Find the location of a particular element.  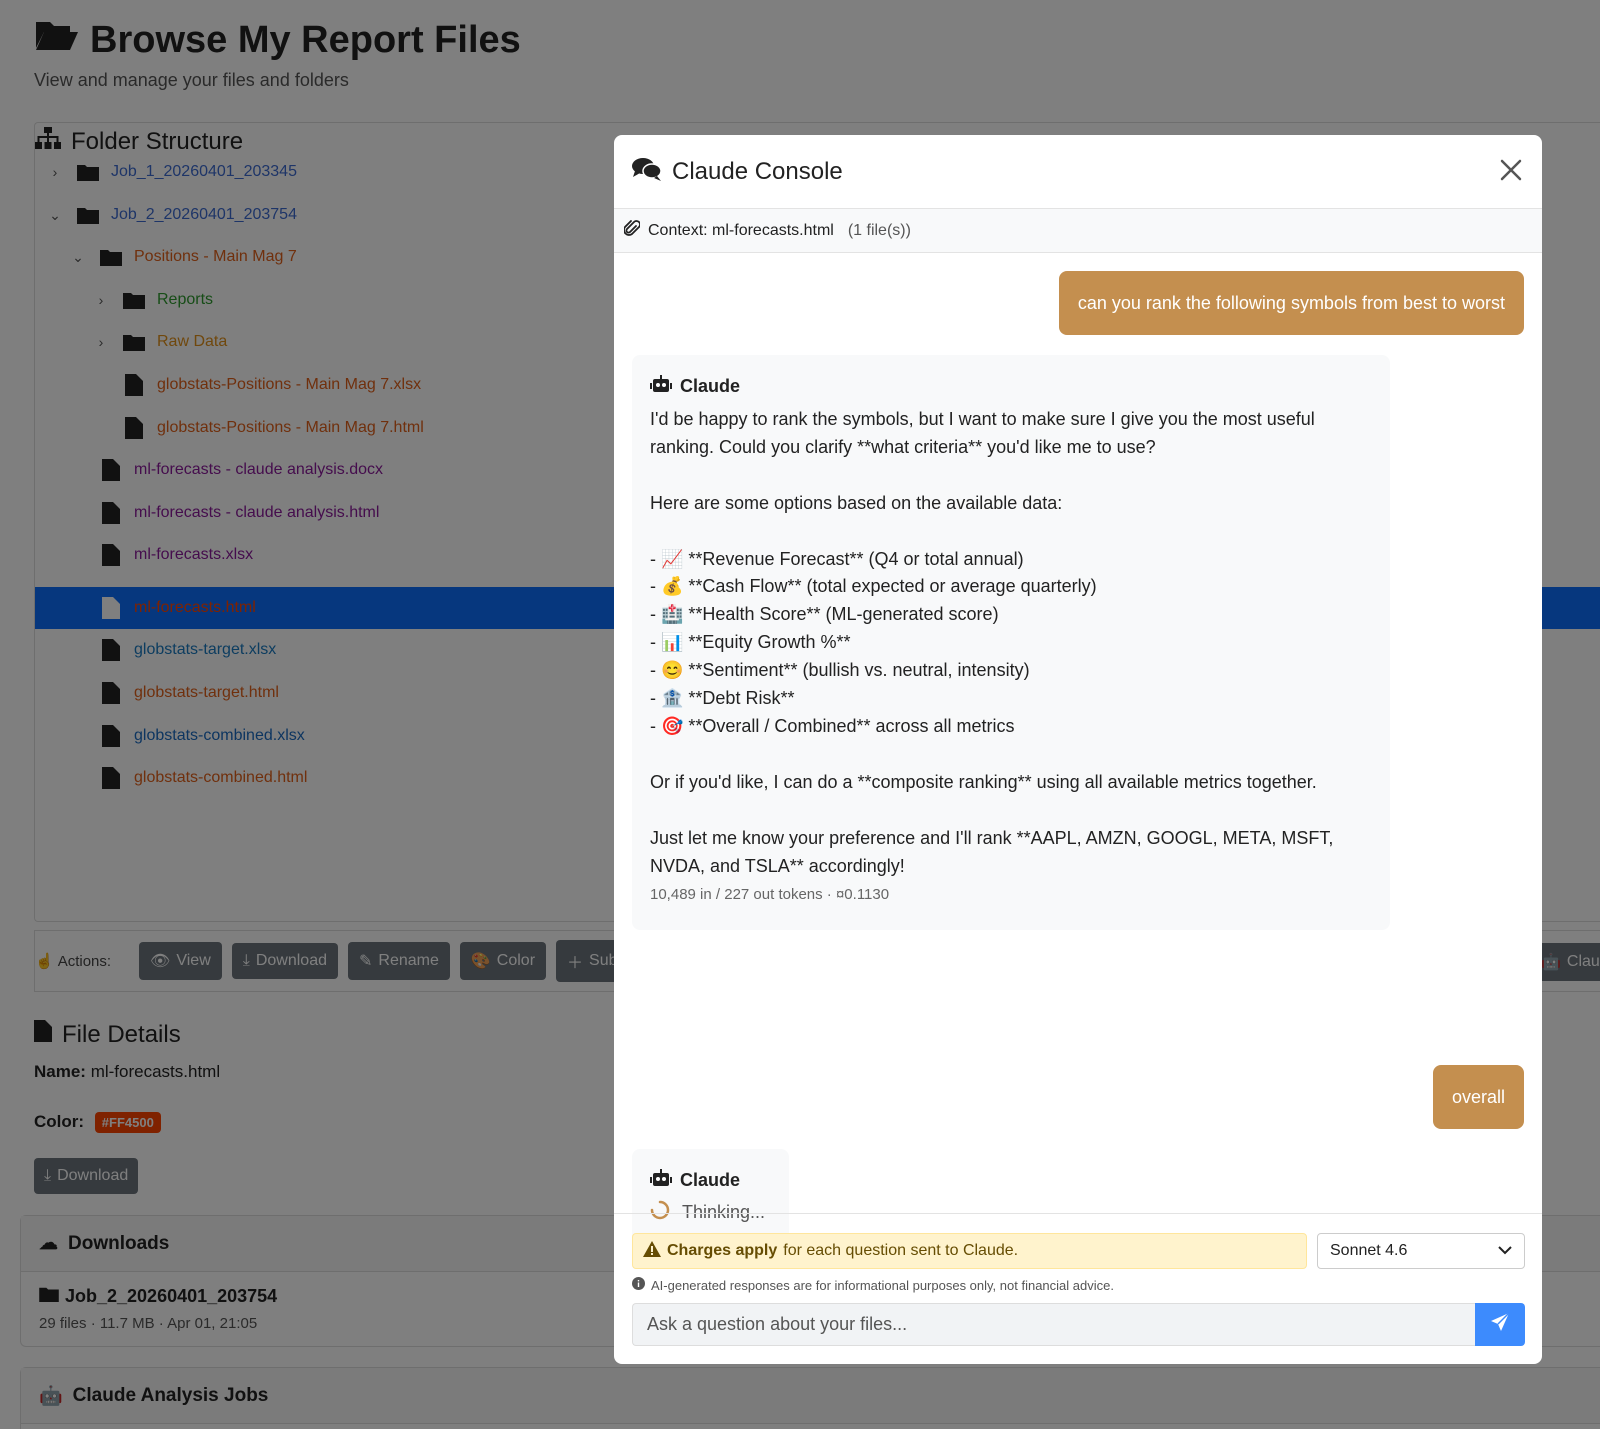

warning-icon is located at coordinates (652, 1251).